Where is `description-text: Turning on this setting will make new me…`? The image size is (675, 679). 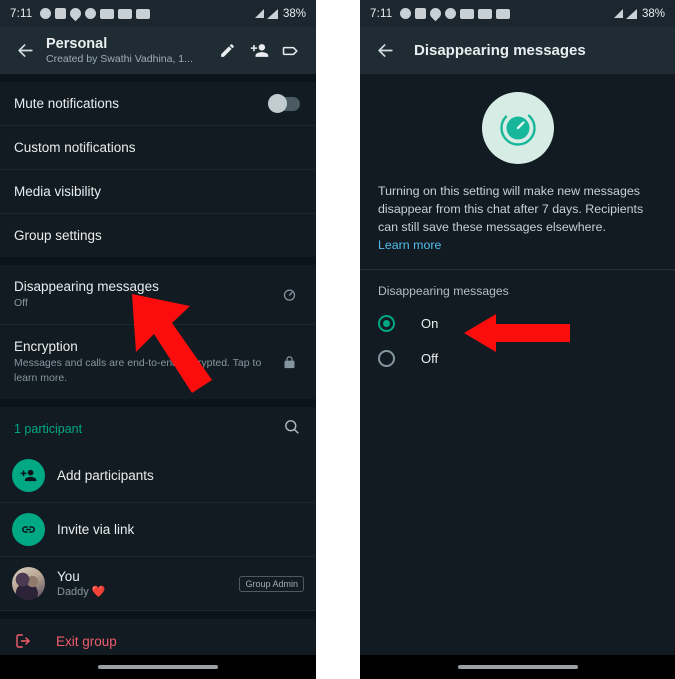 description-text: Turning on this setting will make new me… is located at coordinates (511, 209).